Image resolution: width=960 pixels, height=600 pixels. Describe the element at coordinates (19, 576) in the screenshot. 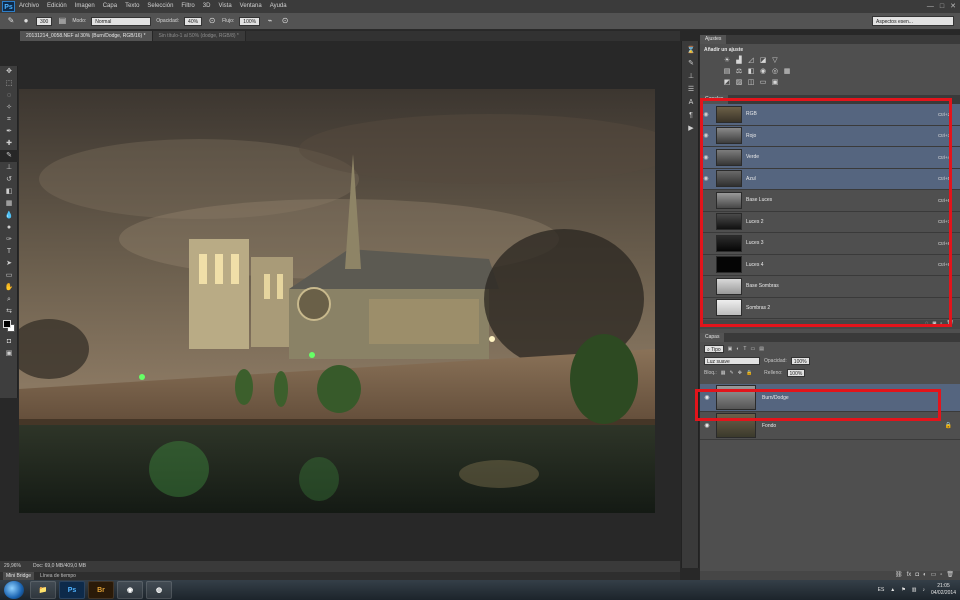

I see `tab-mini-bridge: Mini Bridge` at that location.